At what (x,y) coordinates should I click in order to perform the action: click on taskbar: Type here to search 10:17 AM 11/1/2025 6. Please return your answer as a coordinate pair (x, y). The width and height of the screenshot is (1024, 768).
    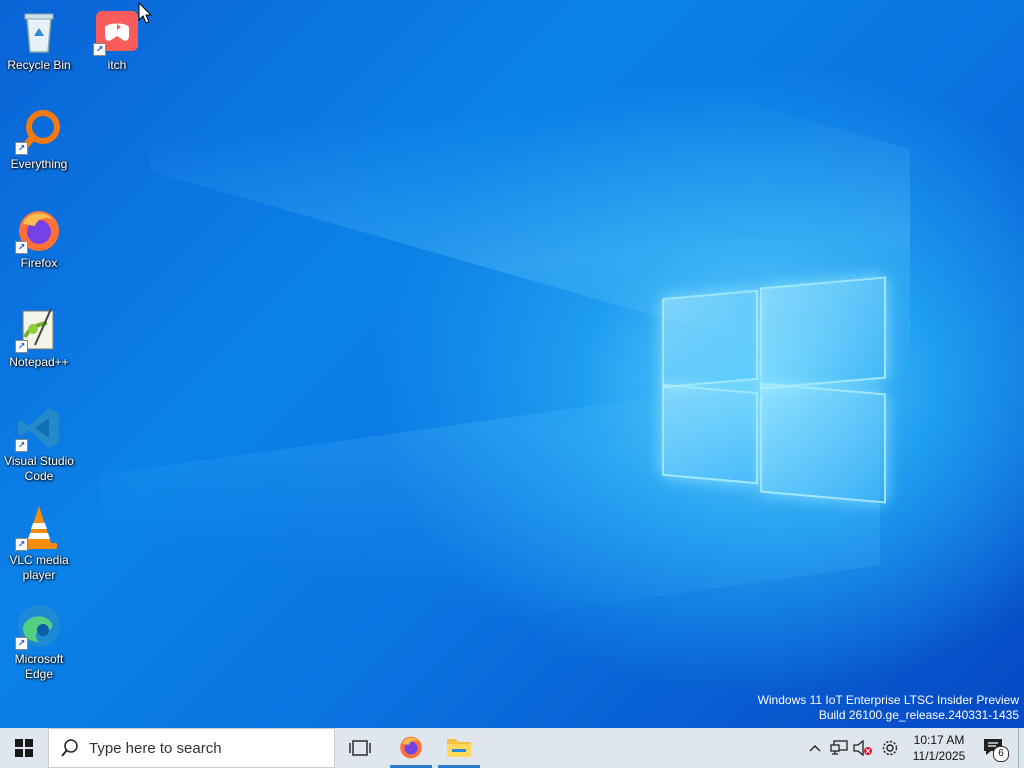
    Looking at the image, I should click on (512, 748).